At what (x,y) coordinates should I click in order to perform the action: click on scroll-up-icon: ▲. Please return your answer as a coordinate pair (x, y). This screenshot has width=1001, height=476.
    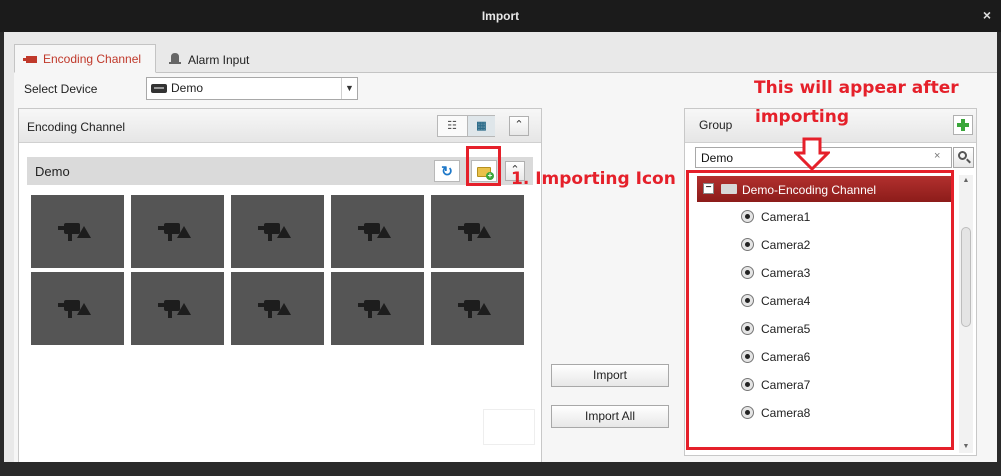
    Looking at the image, I should click on (966, 181).